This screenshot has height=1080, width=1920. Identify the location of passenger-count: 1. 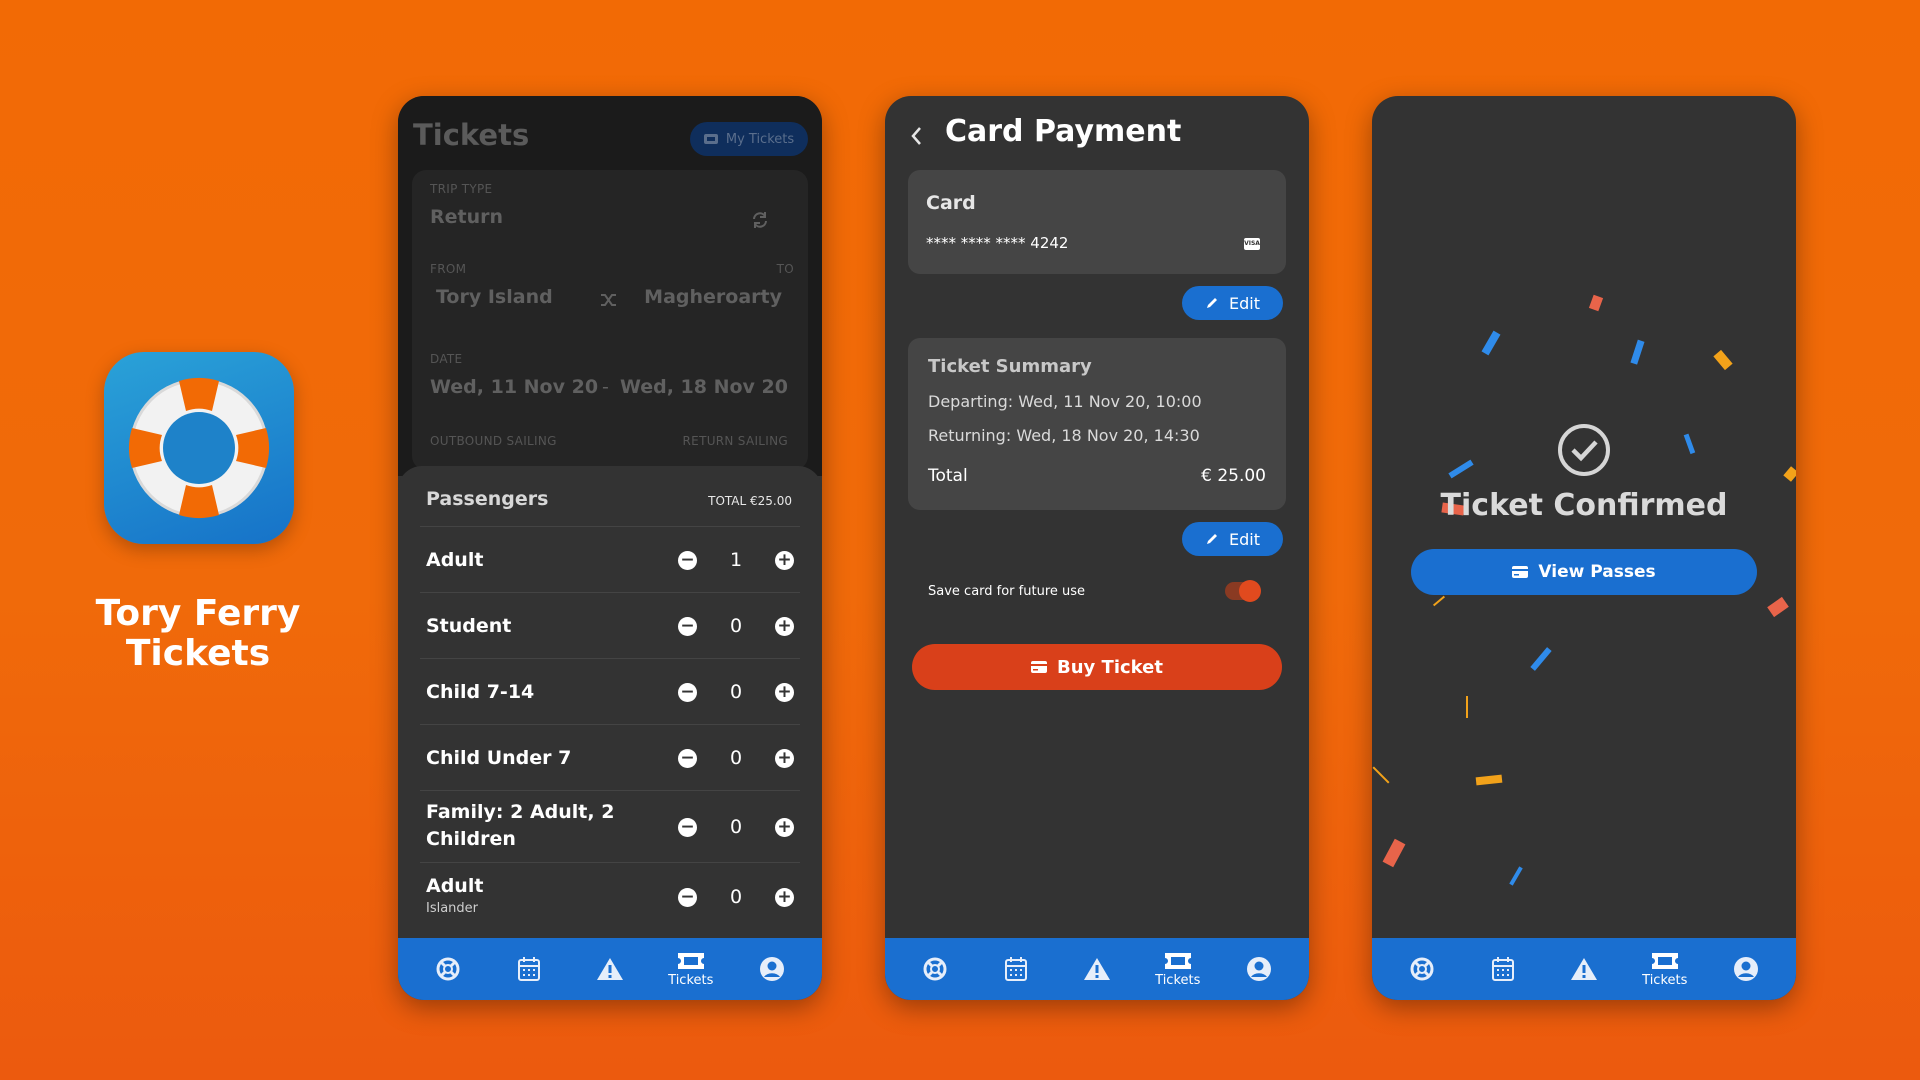
(736, 560).